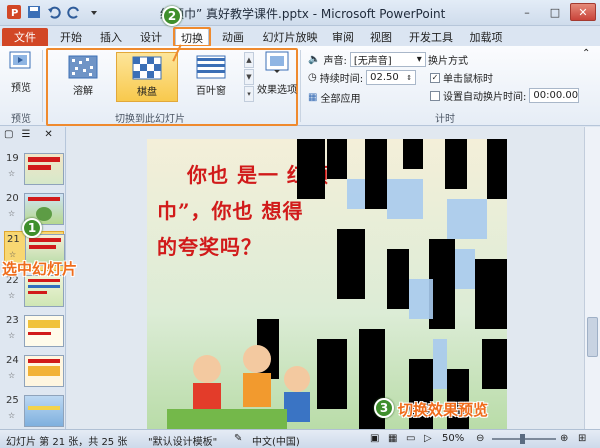  What do you see at coordinates (443, 410) in the screenshot?
I see `annotation-preview-effect: 切换效果预览` at bounding box center [443, 410].